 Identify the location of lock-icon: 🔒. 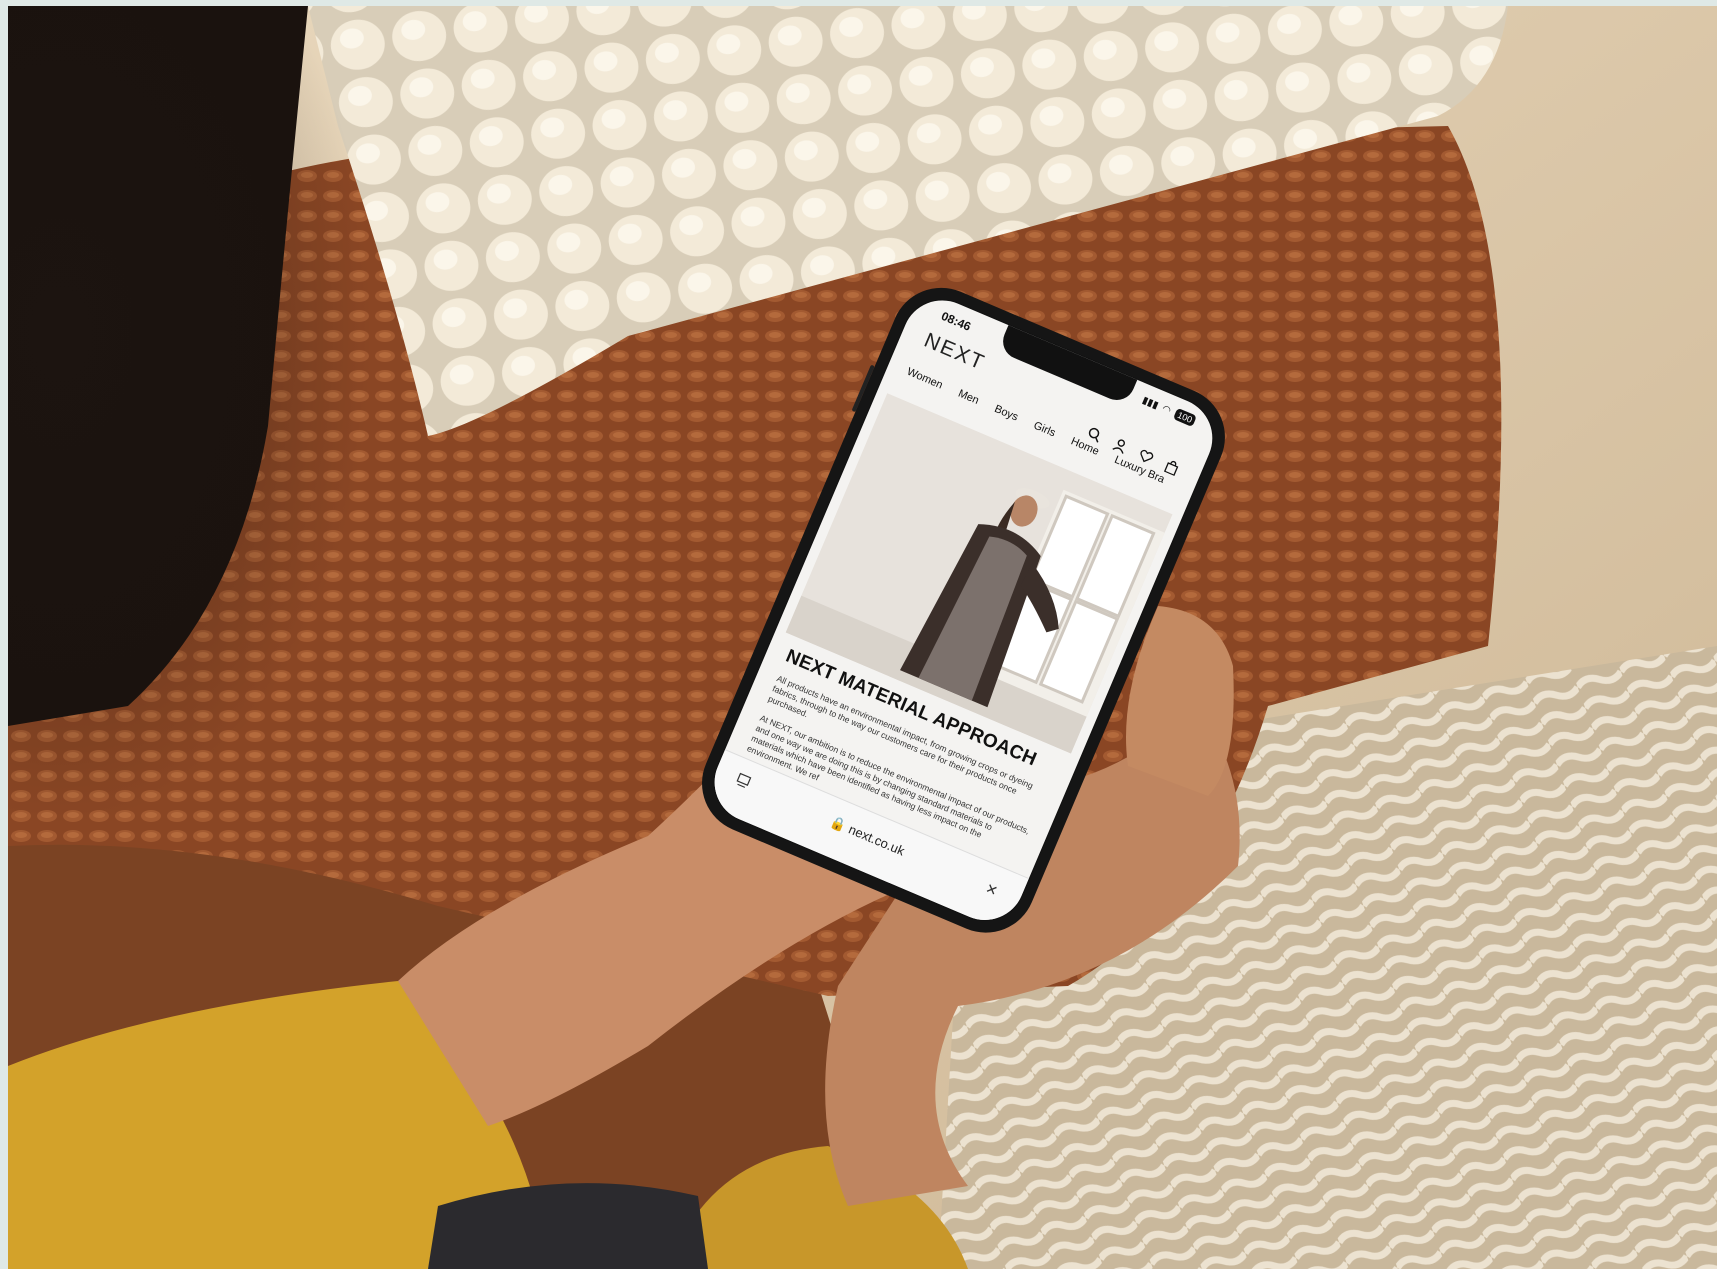
(838, 823).